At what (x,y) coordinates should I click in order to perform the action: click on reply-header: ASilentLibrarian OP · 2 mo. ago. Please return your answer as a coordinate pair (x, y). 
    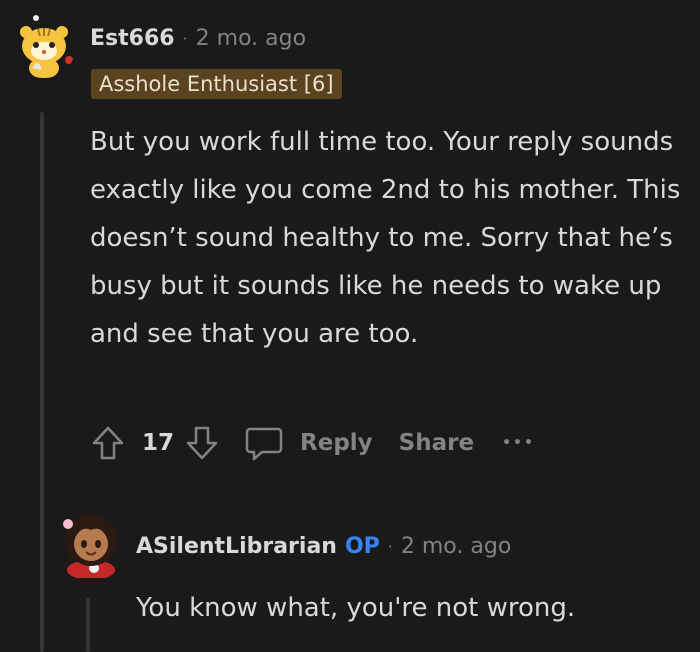
    Looking at the image, I should click on (323, 546).